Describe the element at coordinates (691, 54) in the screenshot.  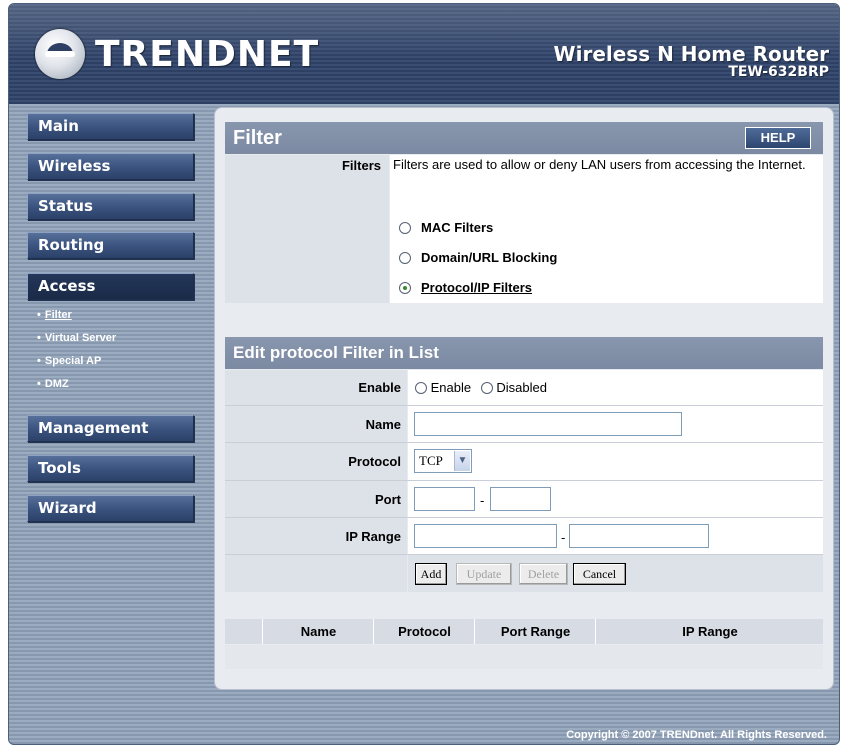
I see `product-title: Wireless N Home Router` at that location.